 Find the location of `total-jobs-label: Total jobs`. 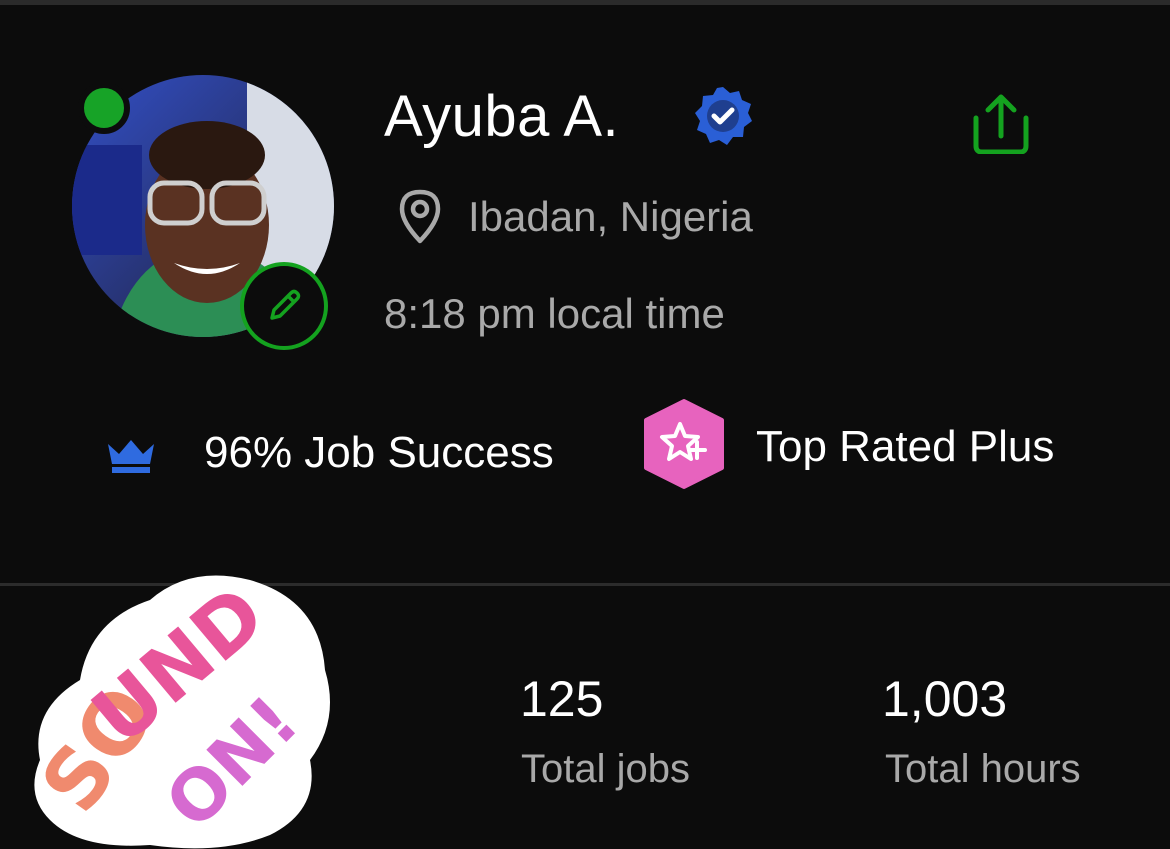

total-jobs-label: Total jobs is located at coordinates (605, 769).